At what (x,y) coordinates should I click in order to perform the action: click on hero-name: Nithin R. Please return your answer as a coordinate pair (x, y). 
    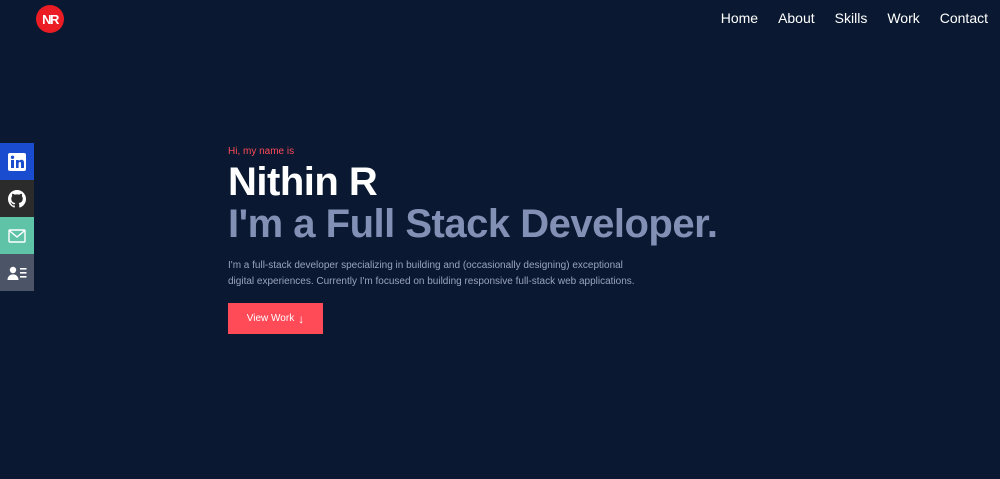
    Looking at the image, I should click on (303, 182).